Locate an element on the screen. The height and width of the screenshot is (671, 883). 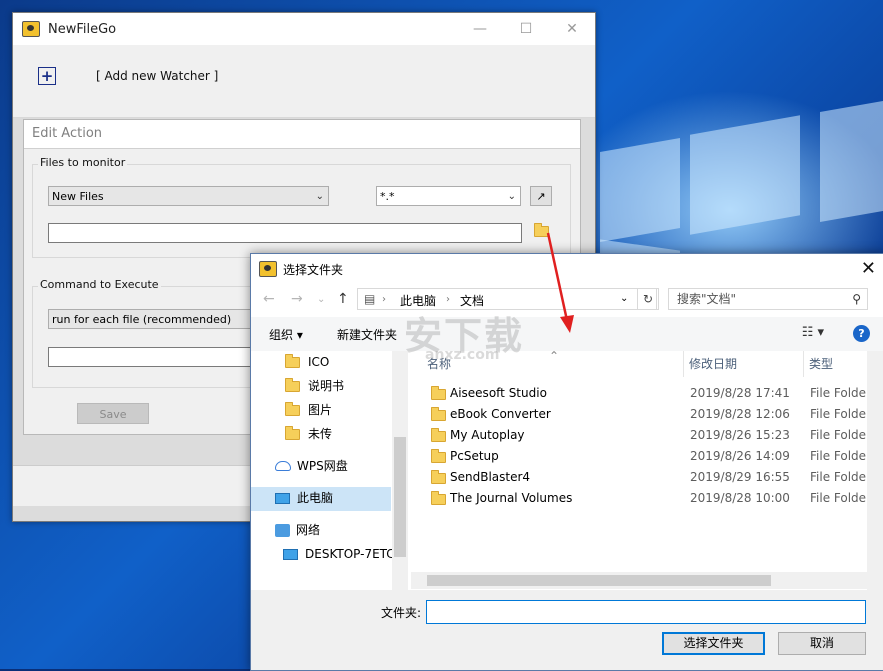
file-filter-value: *.* is located at coordinates (387, 196).